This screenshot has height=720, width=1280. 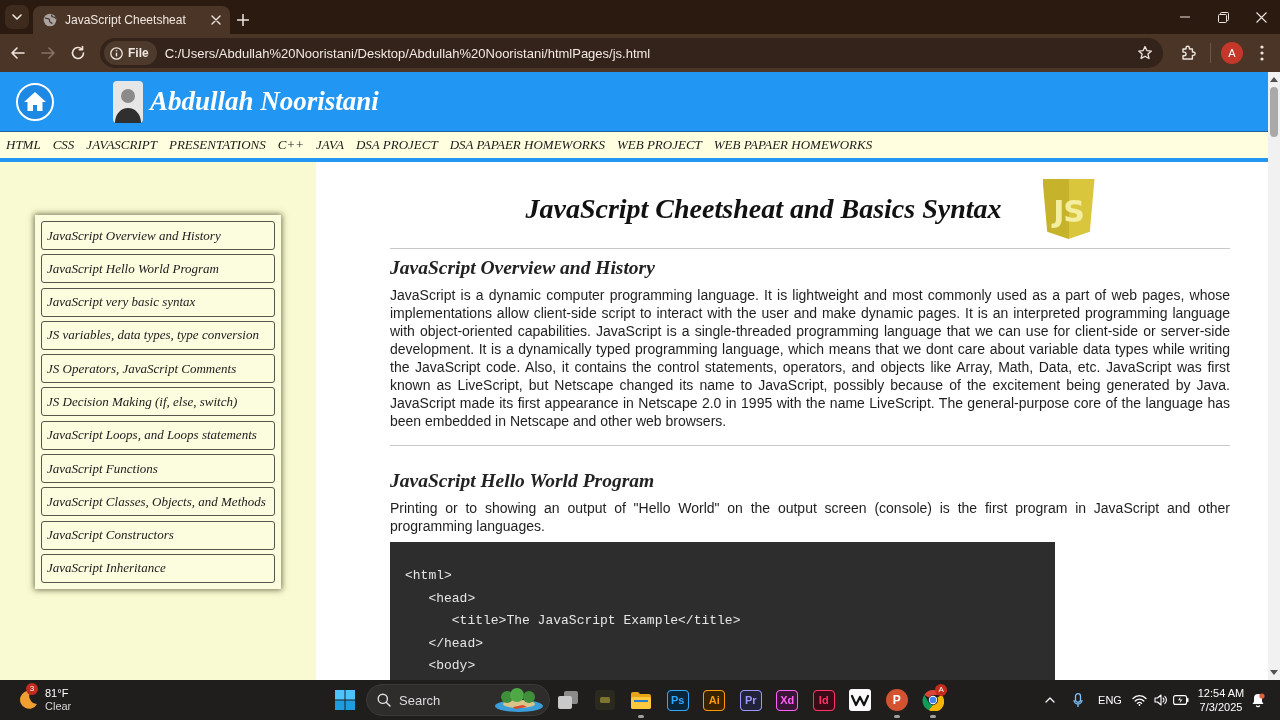 What do you see at coordinates (1110, 700) in the screenshot?
I see `language-indicator: ENG` at bounding box center [1110, 700].